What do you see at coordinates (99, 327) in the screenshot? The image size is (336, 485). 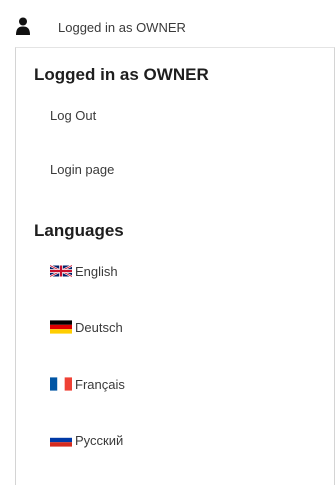 I see `language-label: Deutsch` at bounding box center [99, 327].